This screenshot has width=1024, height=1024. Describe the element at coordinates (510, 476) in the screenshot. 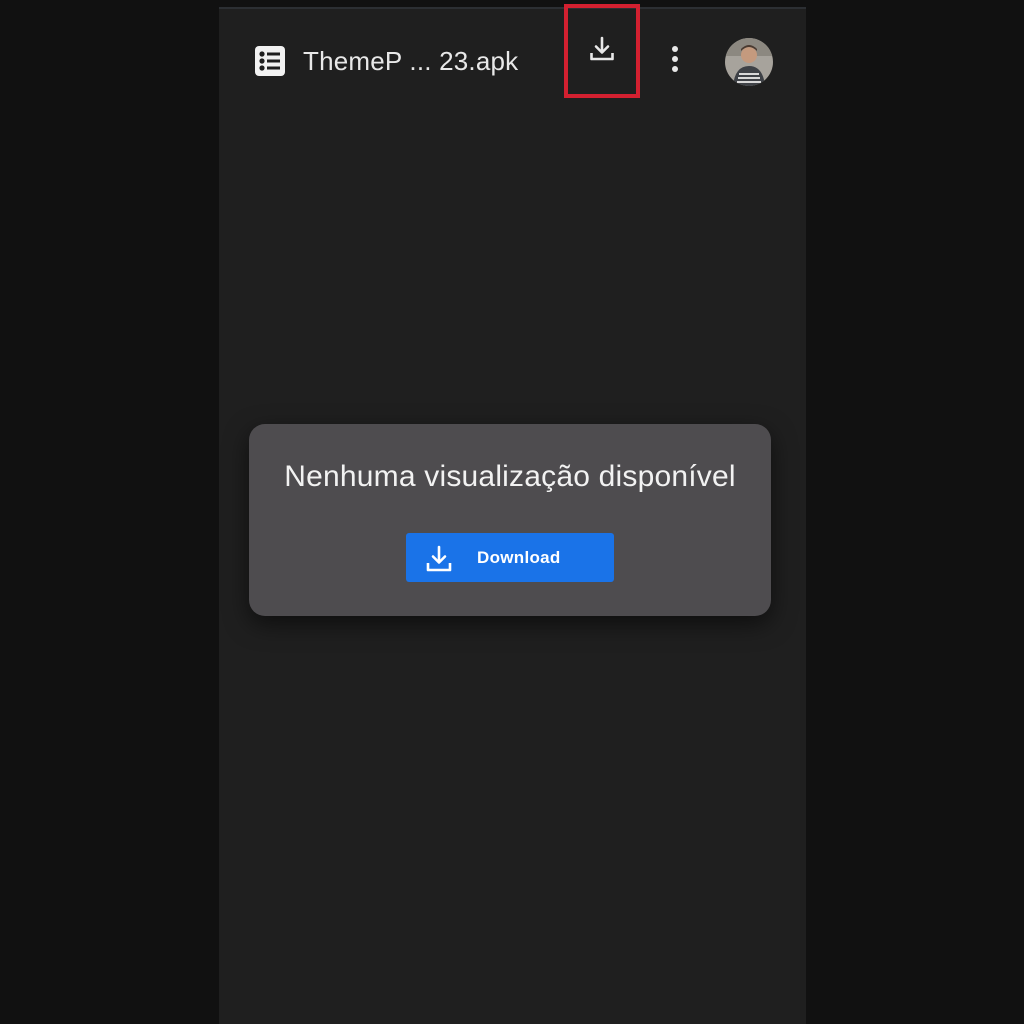

I see `no-preview-message: Nenhuma visualização disponível` at that location.